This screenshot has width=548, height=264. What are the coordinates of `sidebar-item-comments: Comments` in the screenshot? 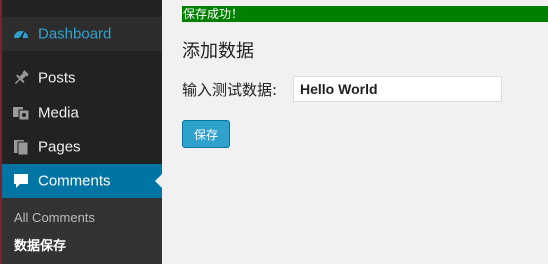 It's located at (82, 181).